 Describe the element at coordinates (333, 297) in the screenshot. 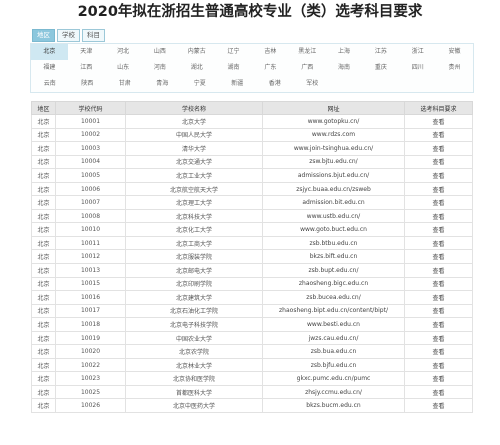

I see `cell-url: zsb.bucea.edu.cn/` at that location.